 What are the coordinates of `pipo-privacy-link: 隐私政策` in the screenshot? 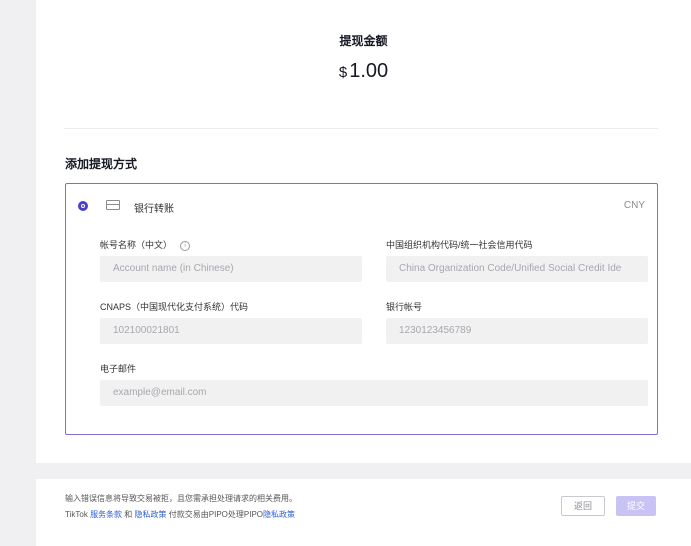 It's located at (279, 514).